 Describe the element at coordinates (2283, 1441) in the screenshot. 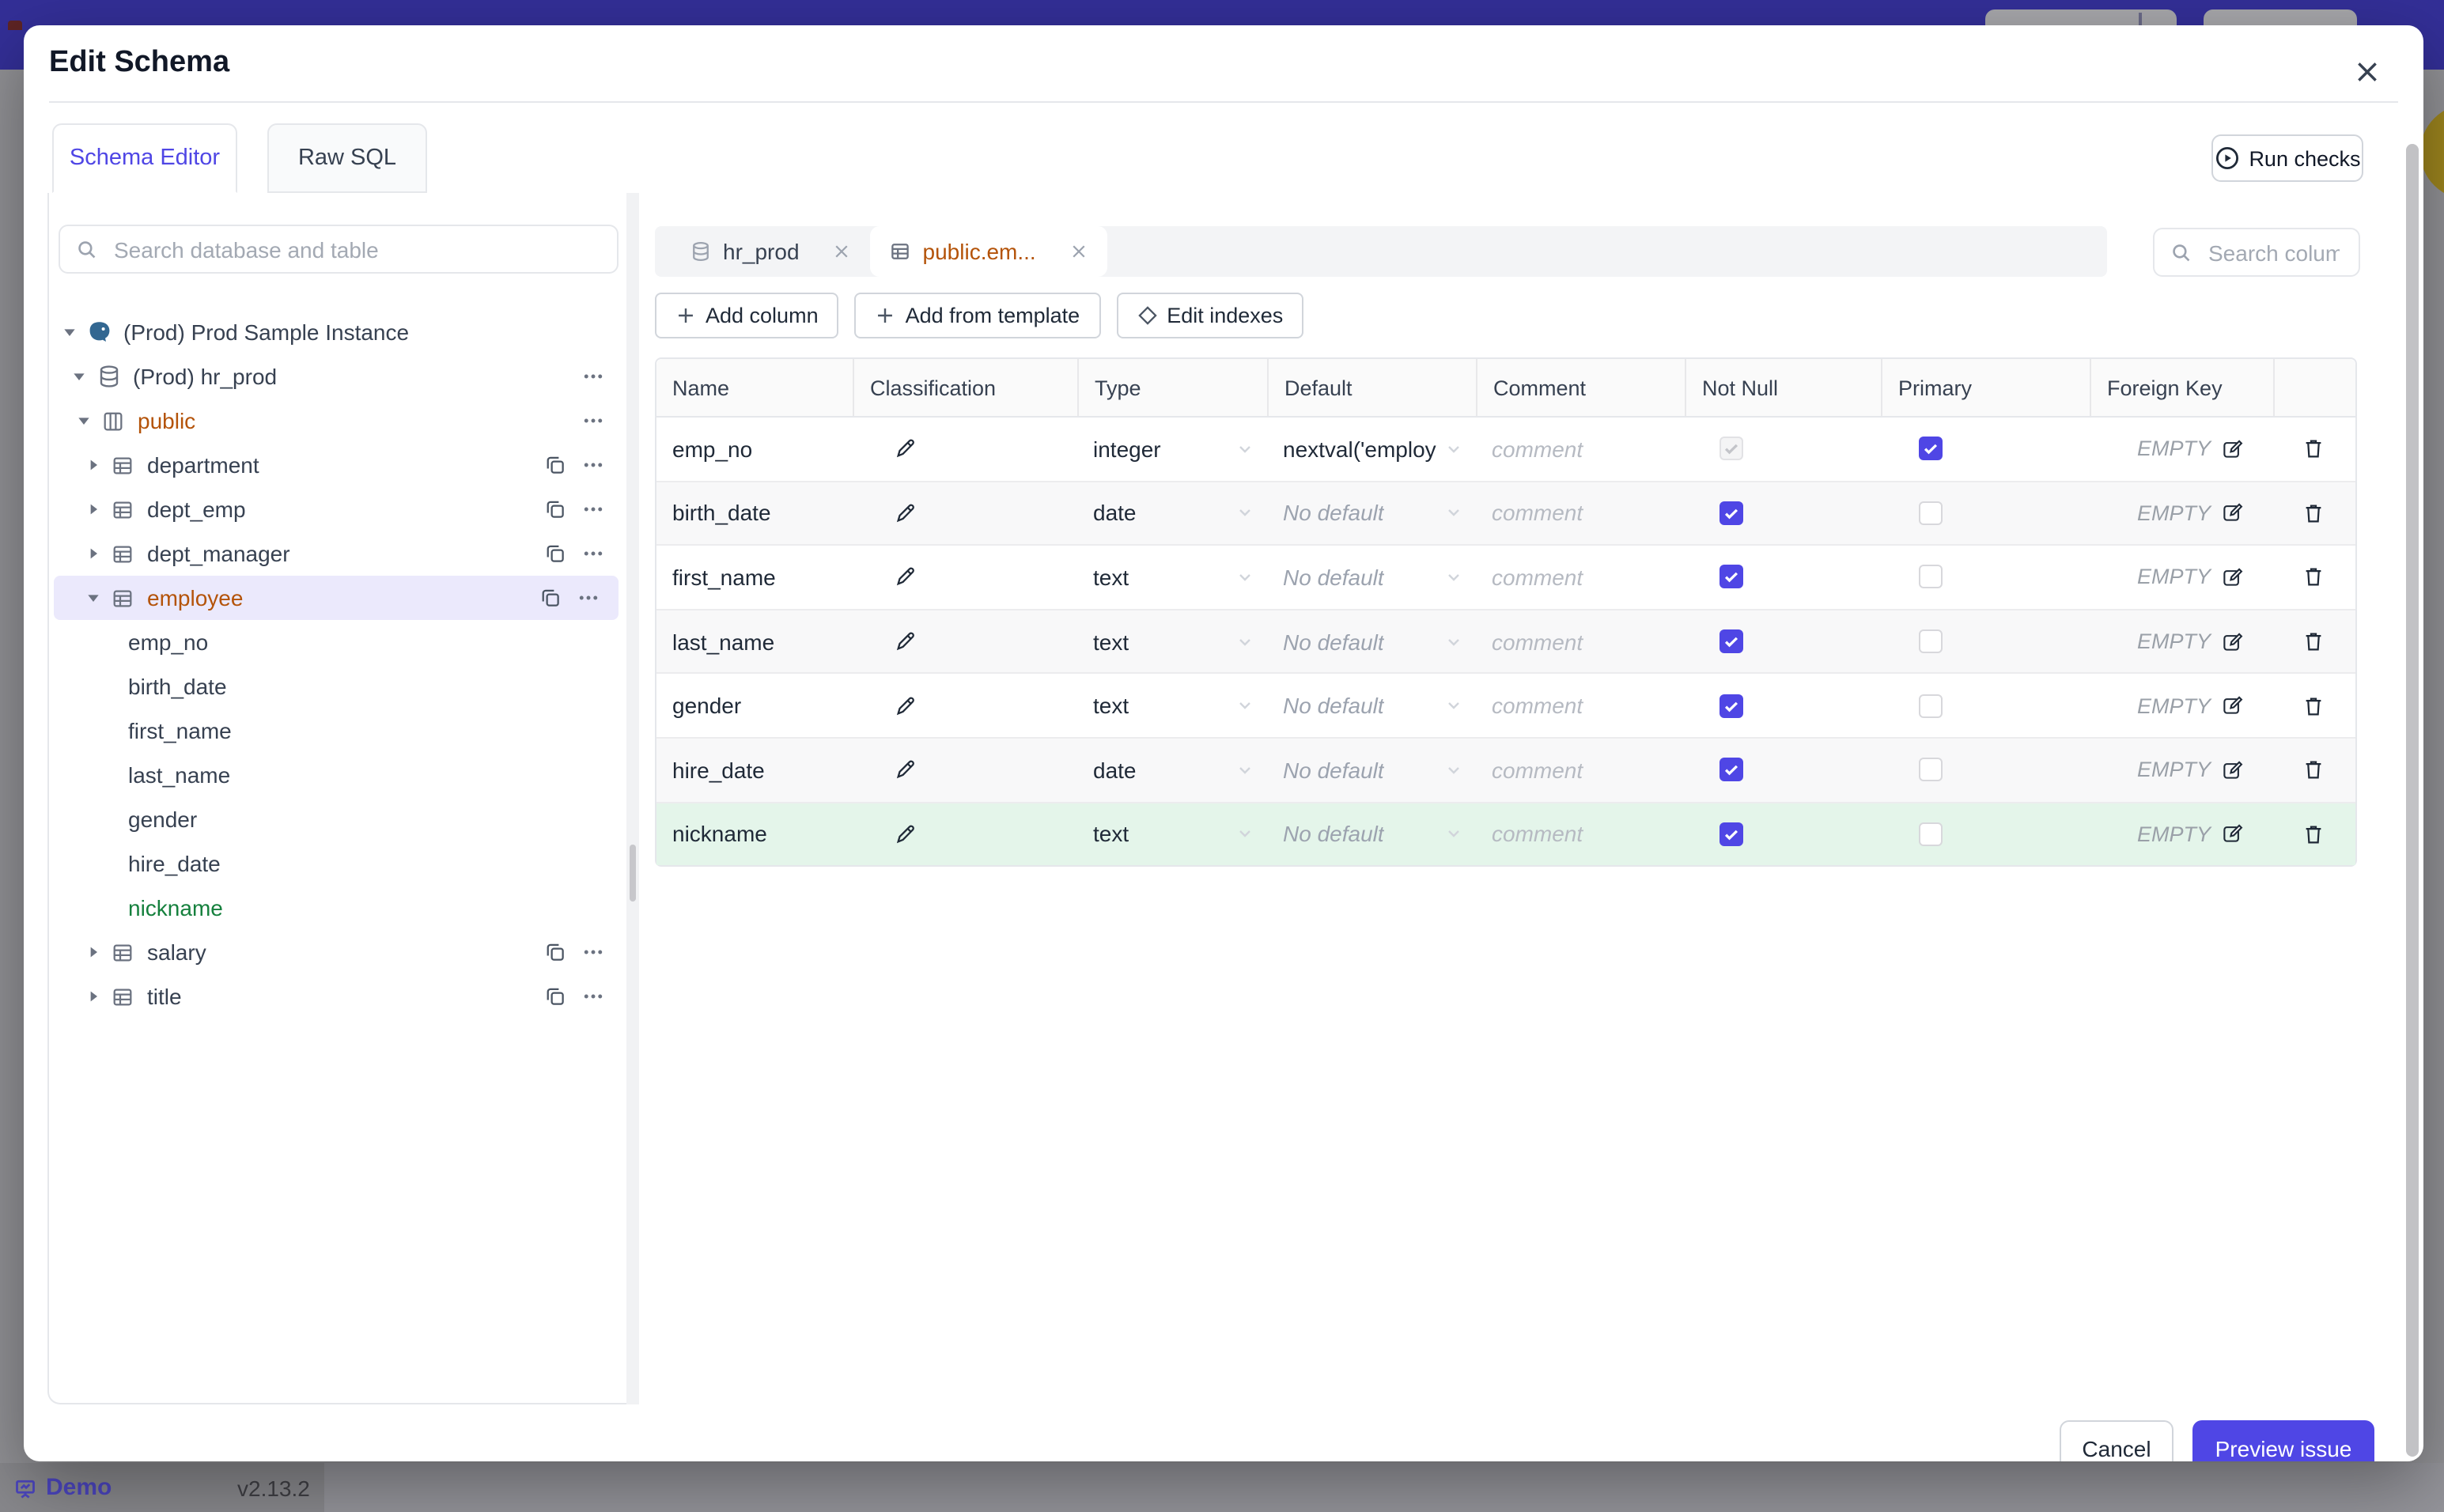

I see `preview-issue-button: Preview issue` at that location.